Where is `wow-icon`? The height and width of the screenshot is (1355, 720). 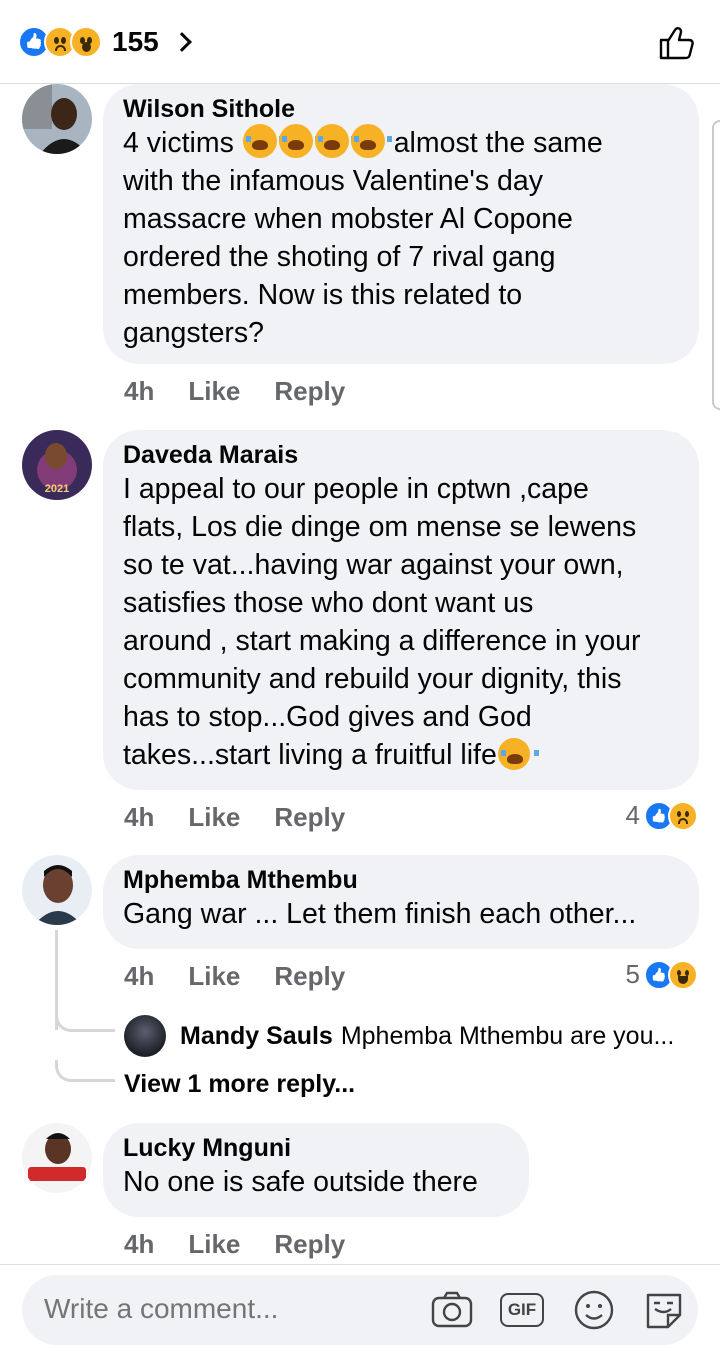 wow-icon is located at coordinates (86, 42).